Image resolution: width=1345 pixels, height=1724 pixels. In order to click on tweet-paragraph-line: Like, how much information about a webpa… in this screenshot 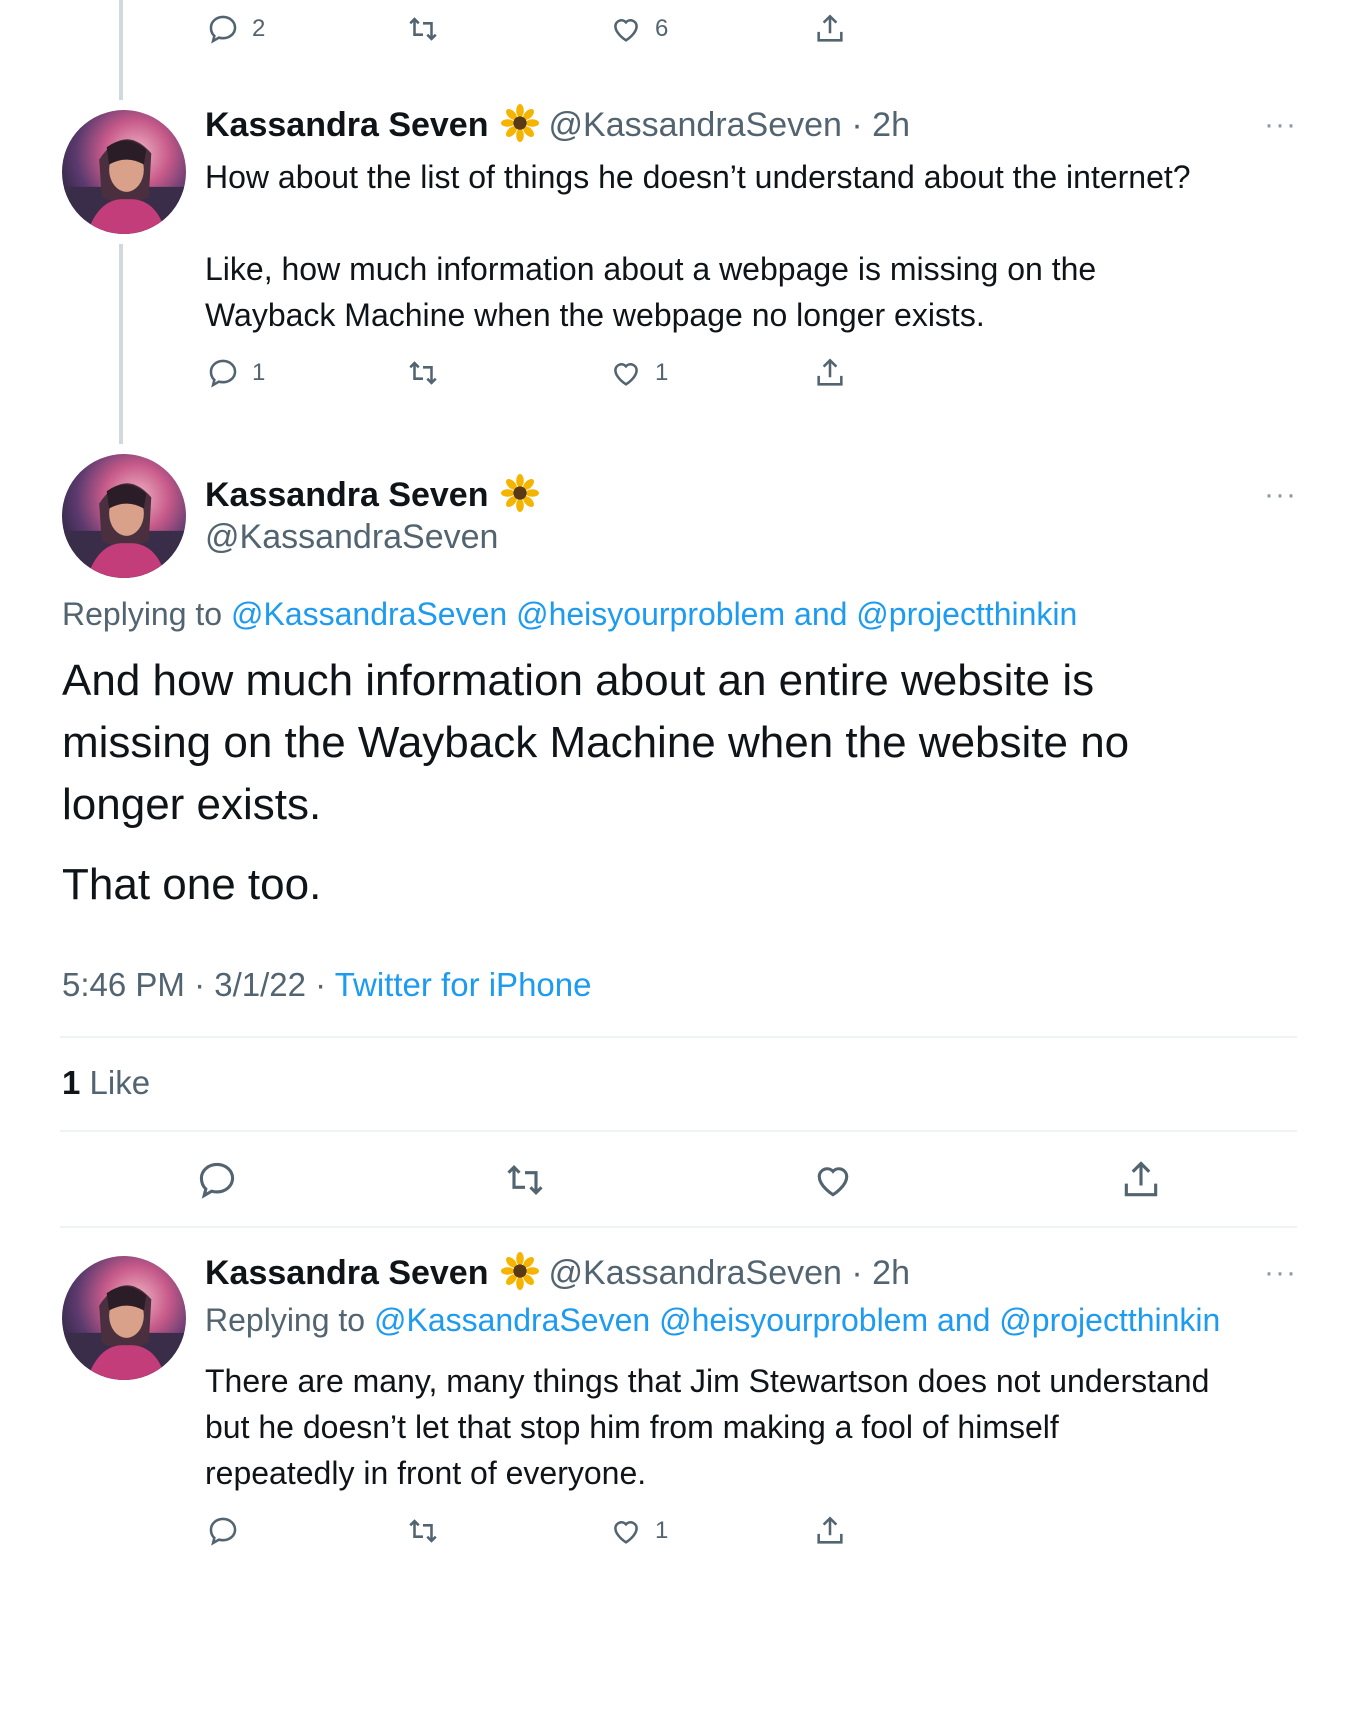, I will do `click(651, 269)`.